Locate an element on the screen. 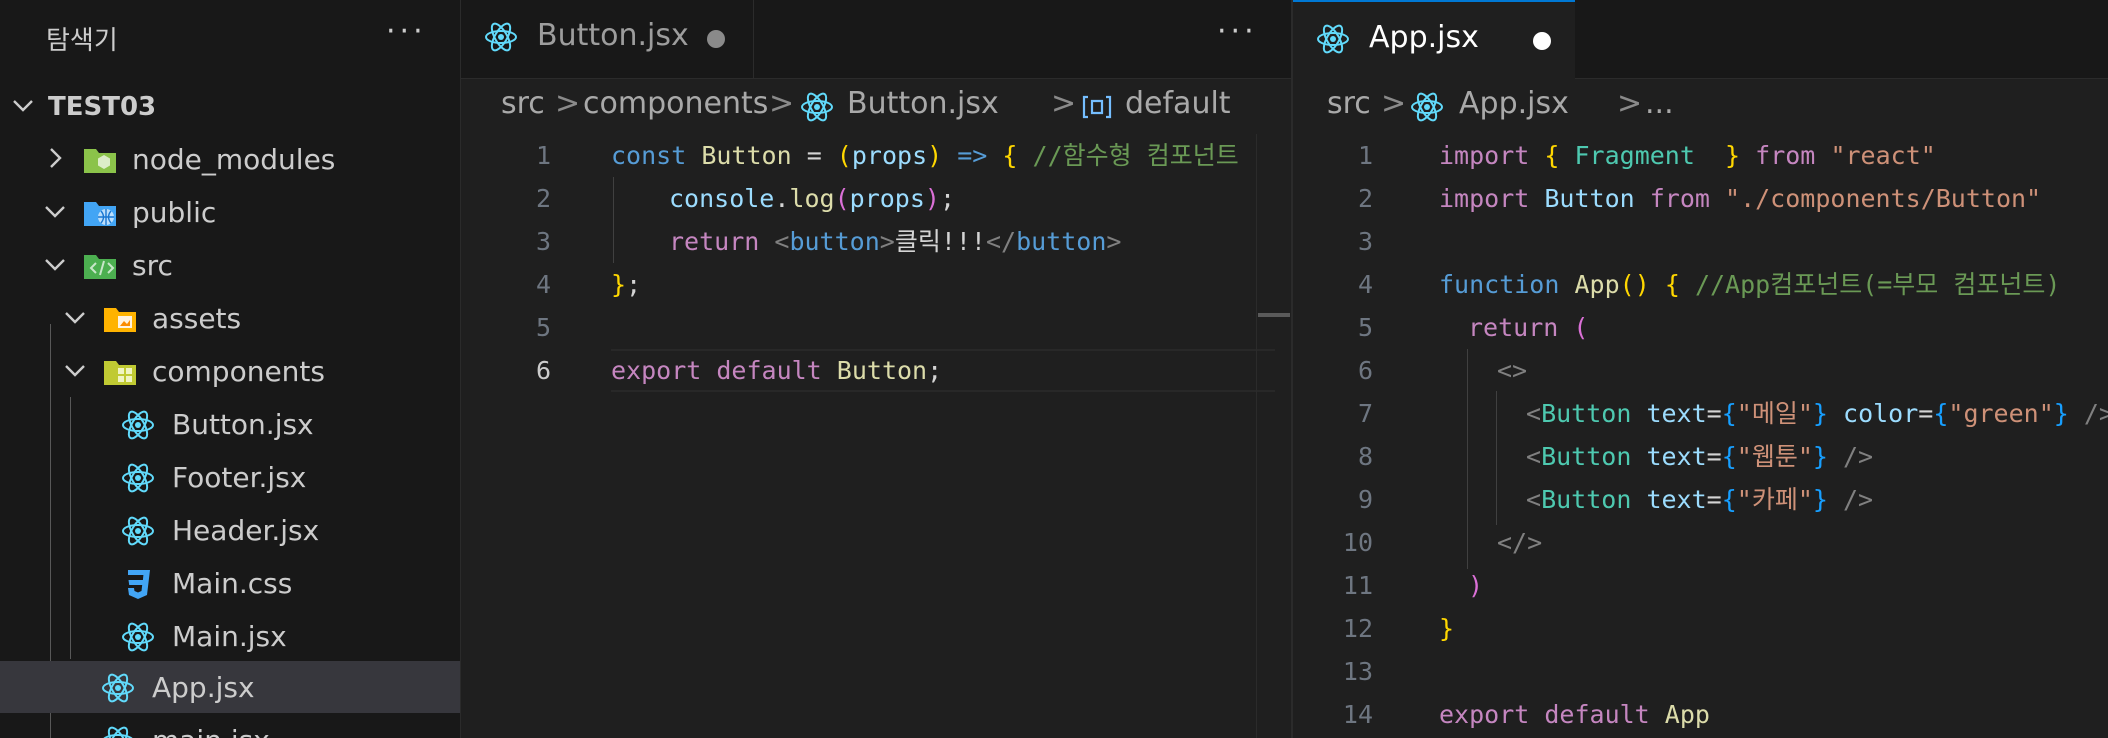  tree-item-button-jsx: Button.jsx is located at coordinates (230, 424).